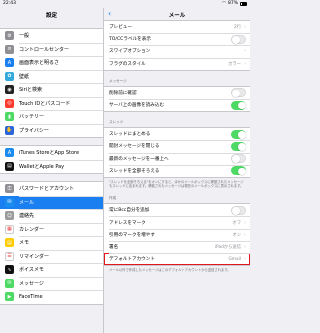 The width and height of the screenshot is (320, 333). I want to click on row-label: 署名, so click(114, 247).